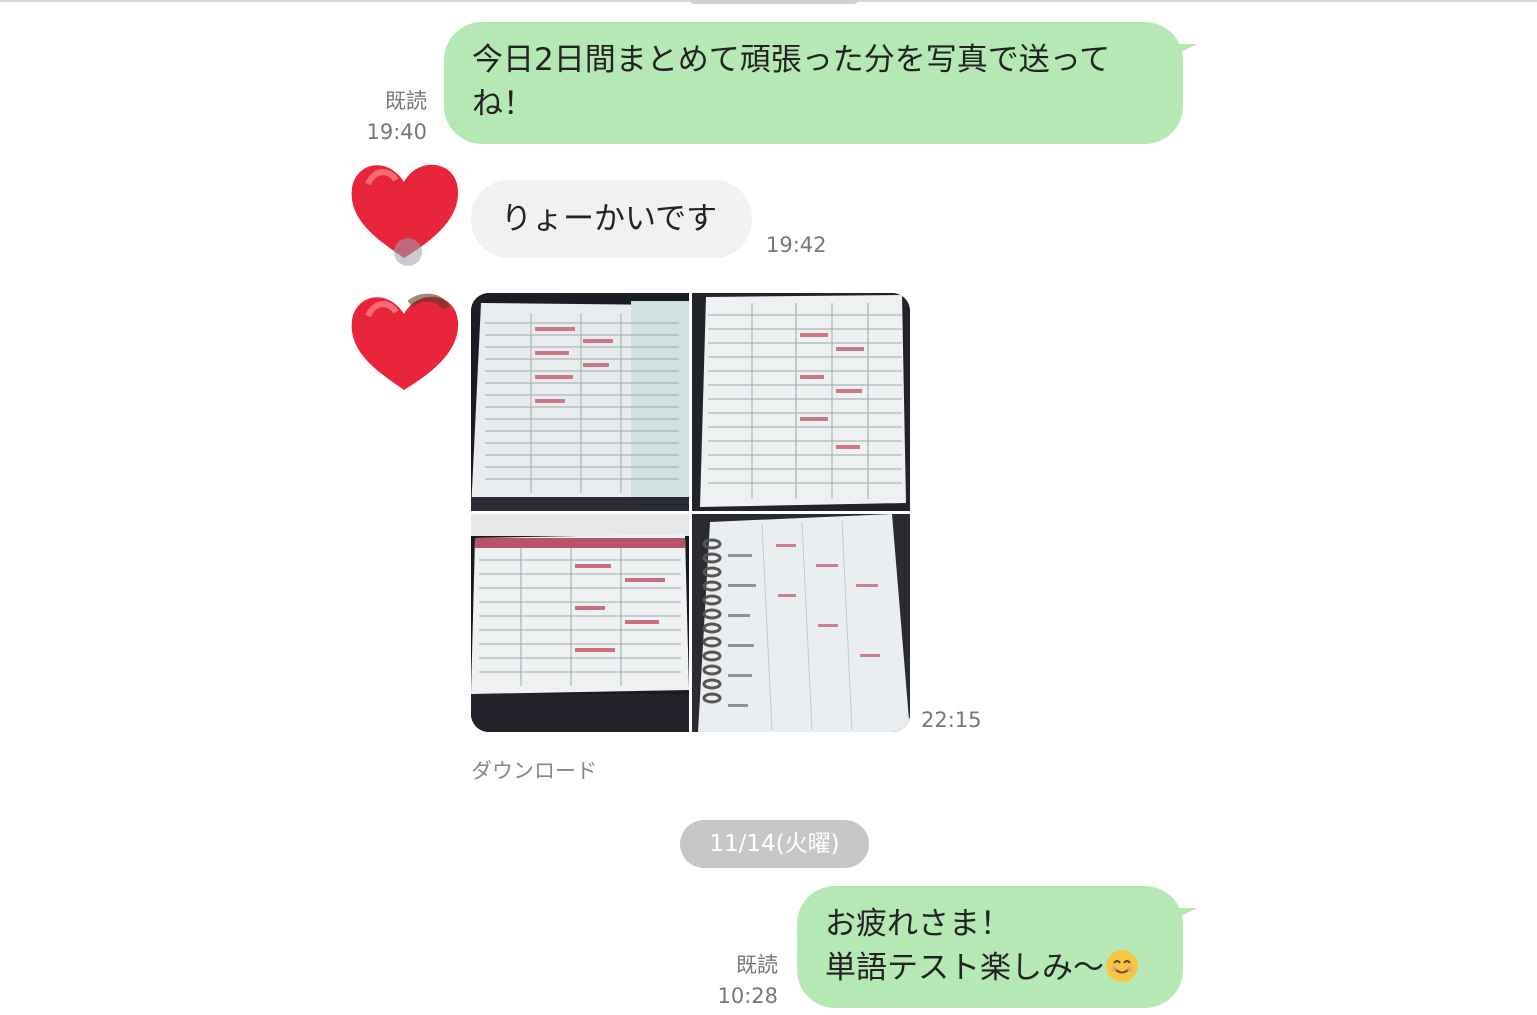 The image size is (1537, 1015). Describe the element at coordinates (690, 512) in the screenshot. I see `photo-album-message` at that location.